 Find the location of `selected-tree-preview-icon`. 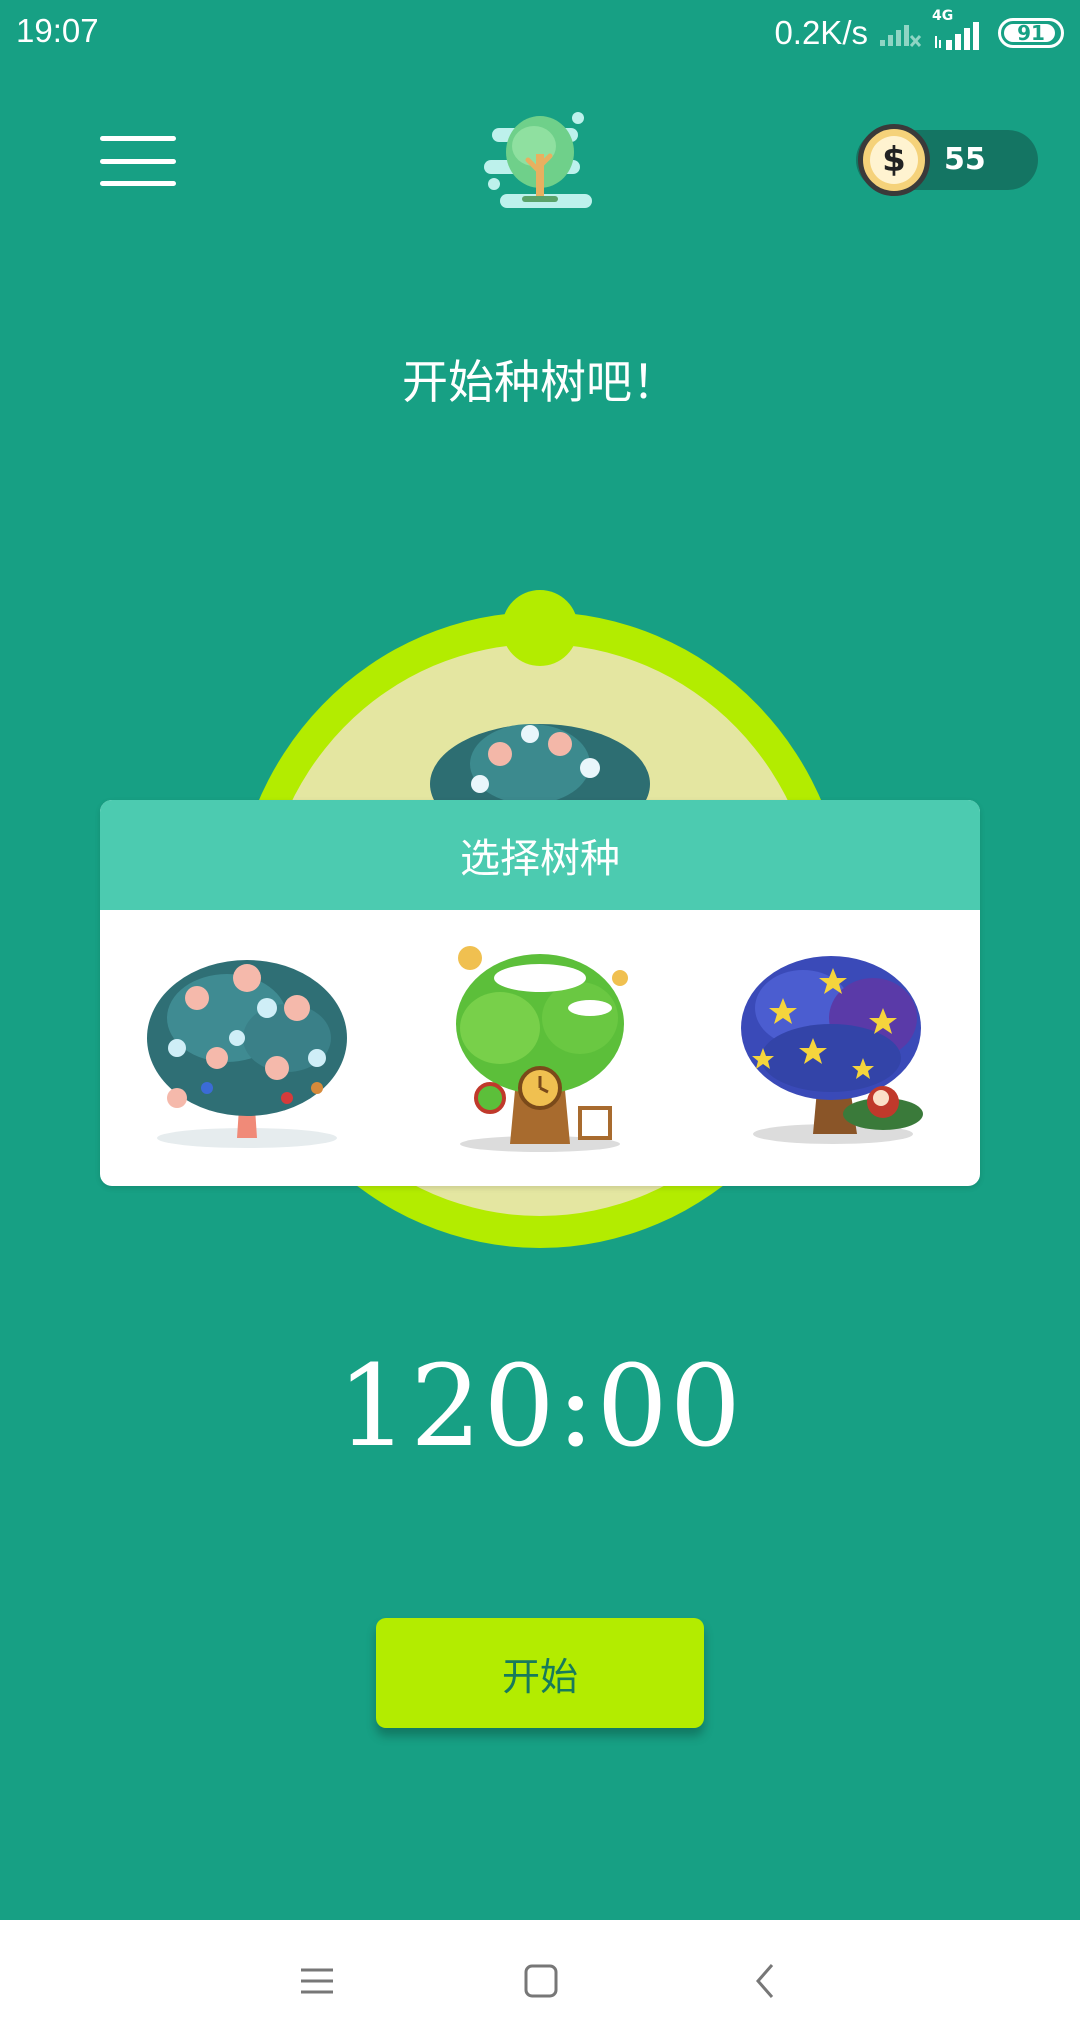

selected-tree-preview-icon is located at coordinates (540, 769).